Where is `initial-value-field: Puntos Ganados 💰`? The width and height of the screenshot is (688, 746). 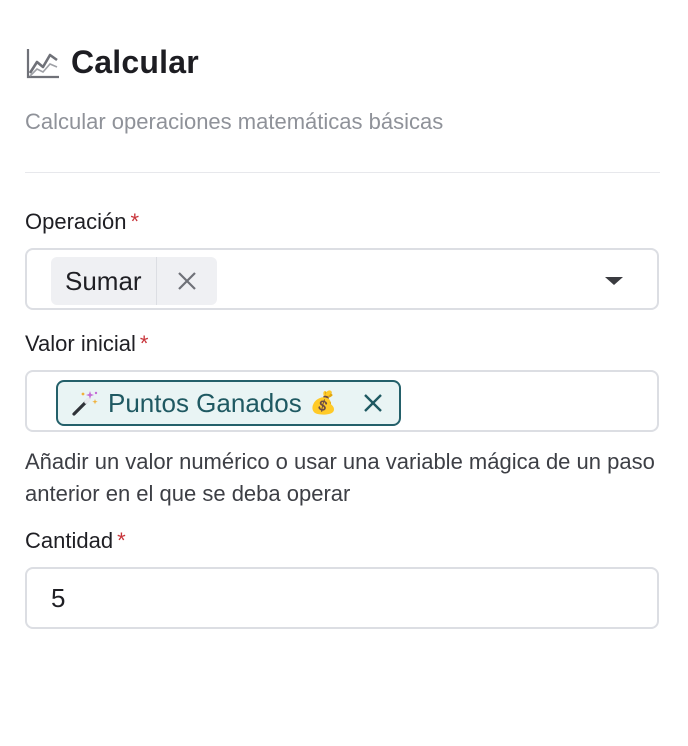
initial-value-field: Puntos Ganados 💰 is located at coordinates (342, 401).